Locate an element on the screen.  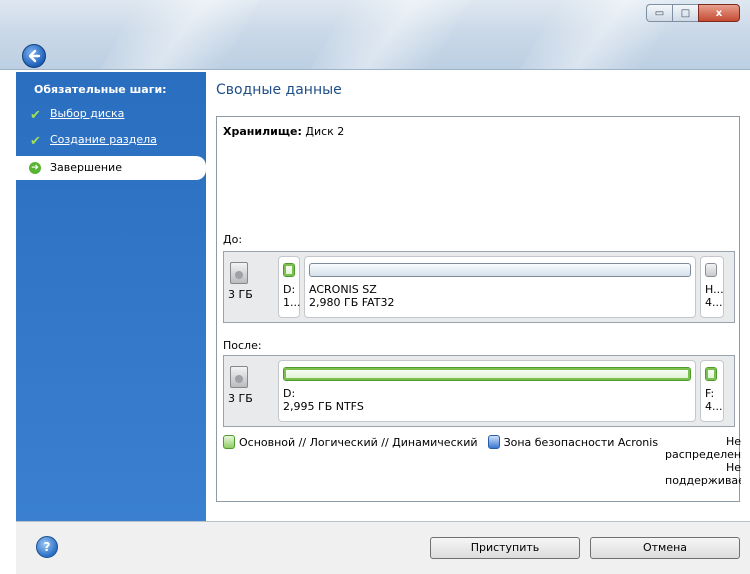
help-icon: ? is located at coordinates (47, 547).